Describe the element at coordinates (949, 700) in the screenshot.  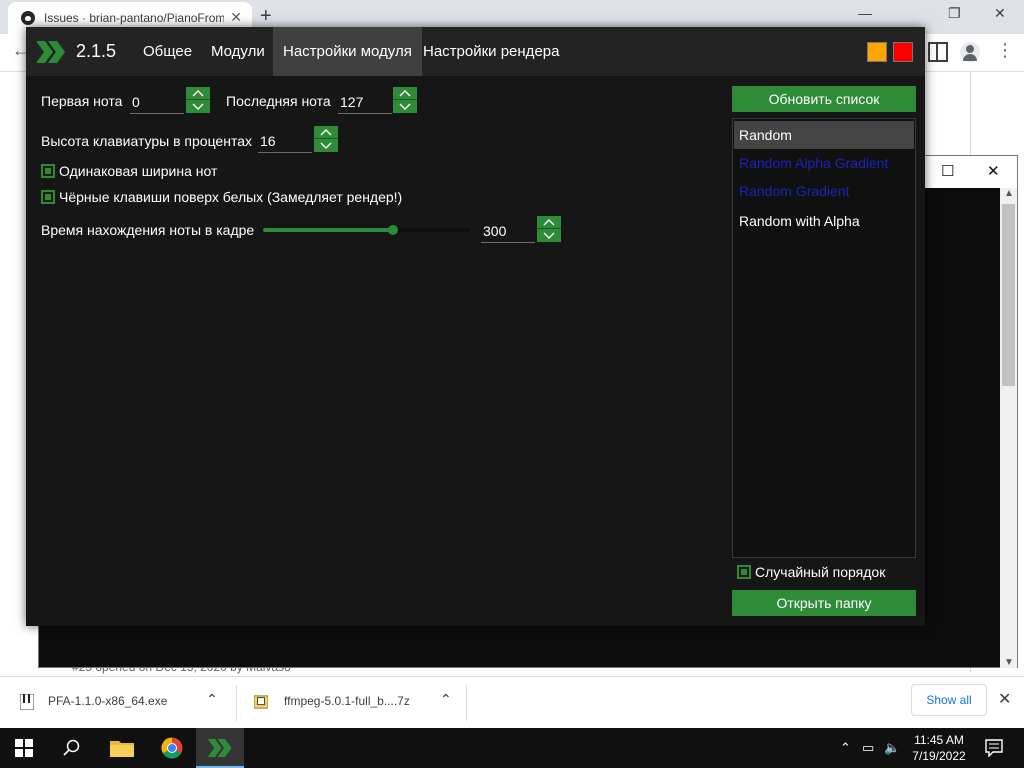
I see `show-all-button: Show all` at that location.